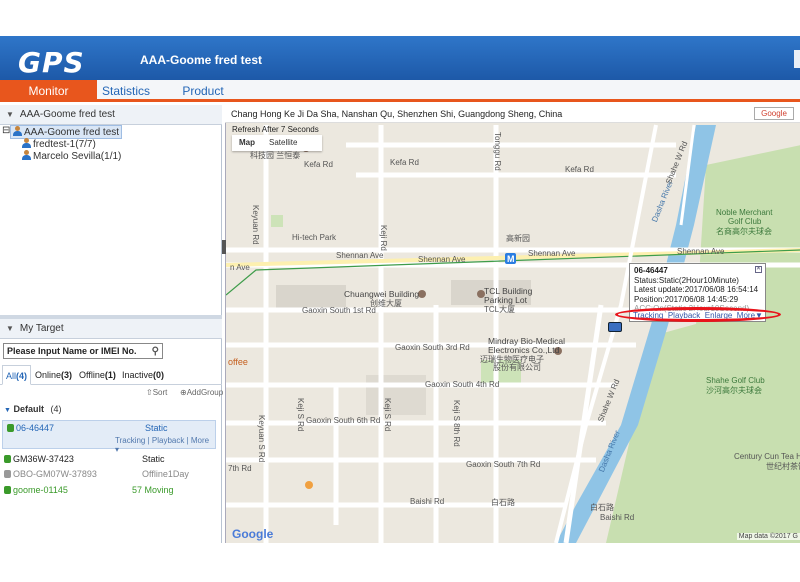 The width and height of the screenshot is (800, 582). Describe the element at coordinates (111, 329) in the screenshot. I see `target-panel-header: ▼ My Target` at that location.